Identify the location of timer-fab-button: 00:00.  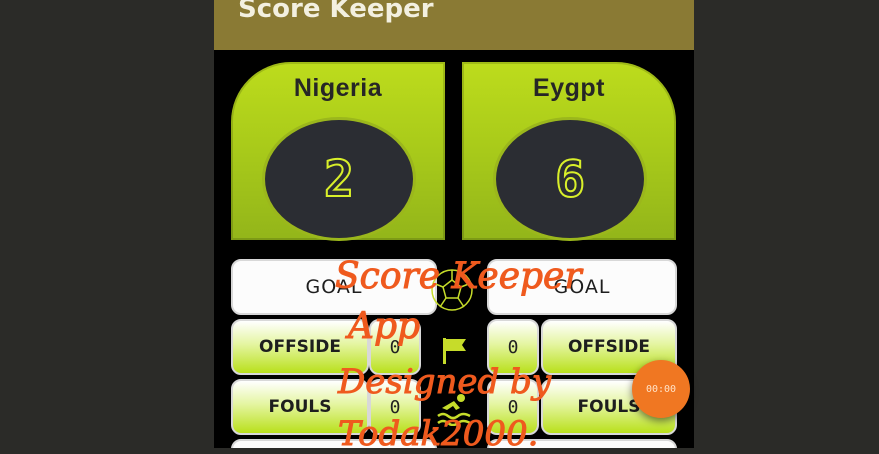
(661, 389).